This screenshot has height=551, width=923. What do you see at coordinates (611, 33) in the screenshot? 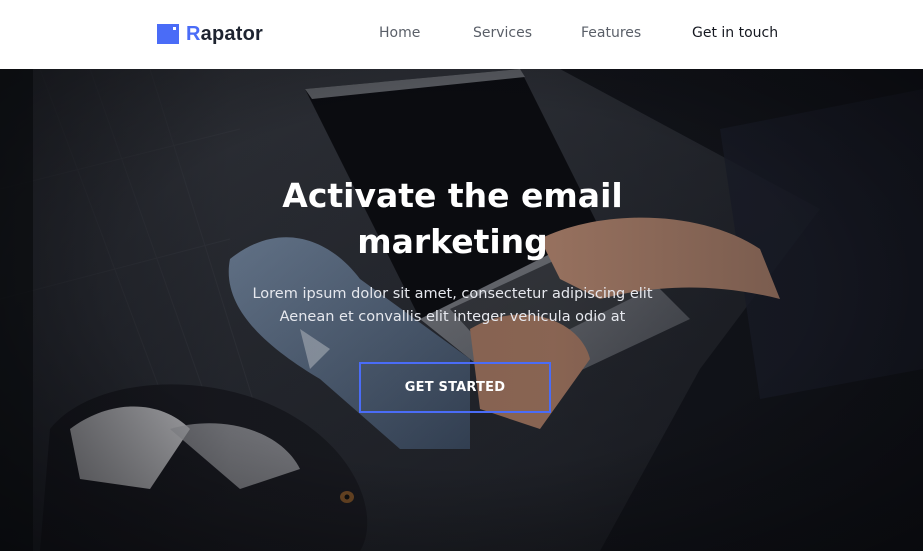
I see `nav-link-features: Features` at bounding box center [611, 33].